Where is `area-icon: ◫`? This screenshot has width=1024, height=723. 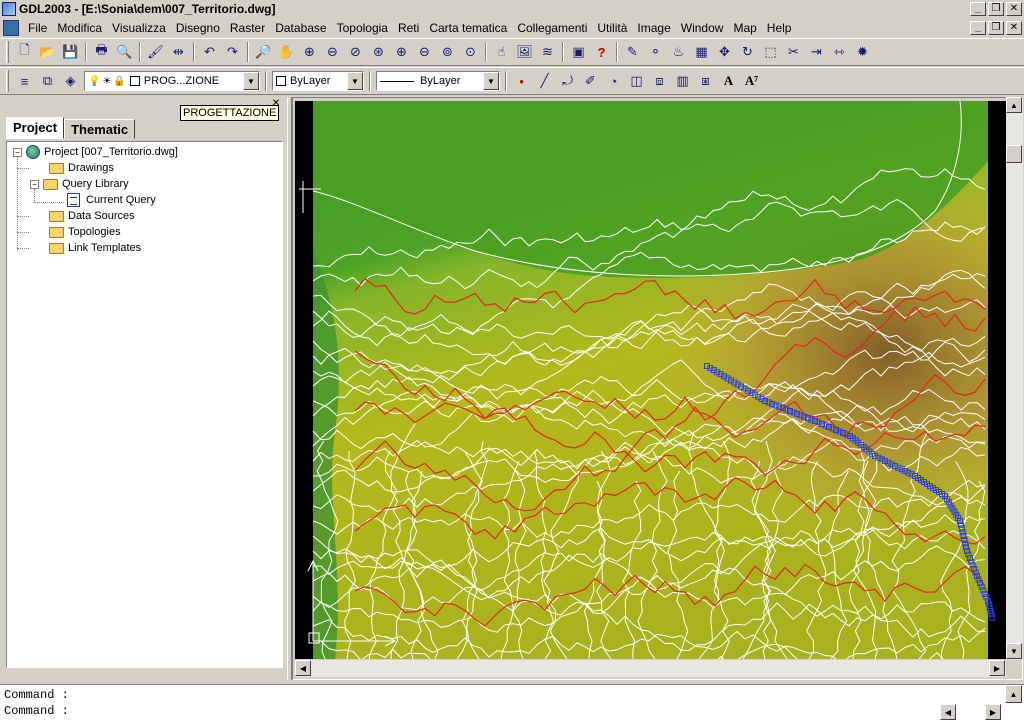 area-icon: ◫ is located at coordinates (636, 81).